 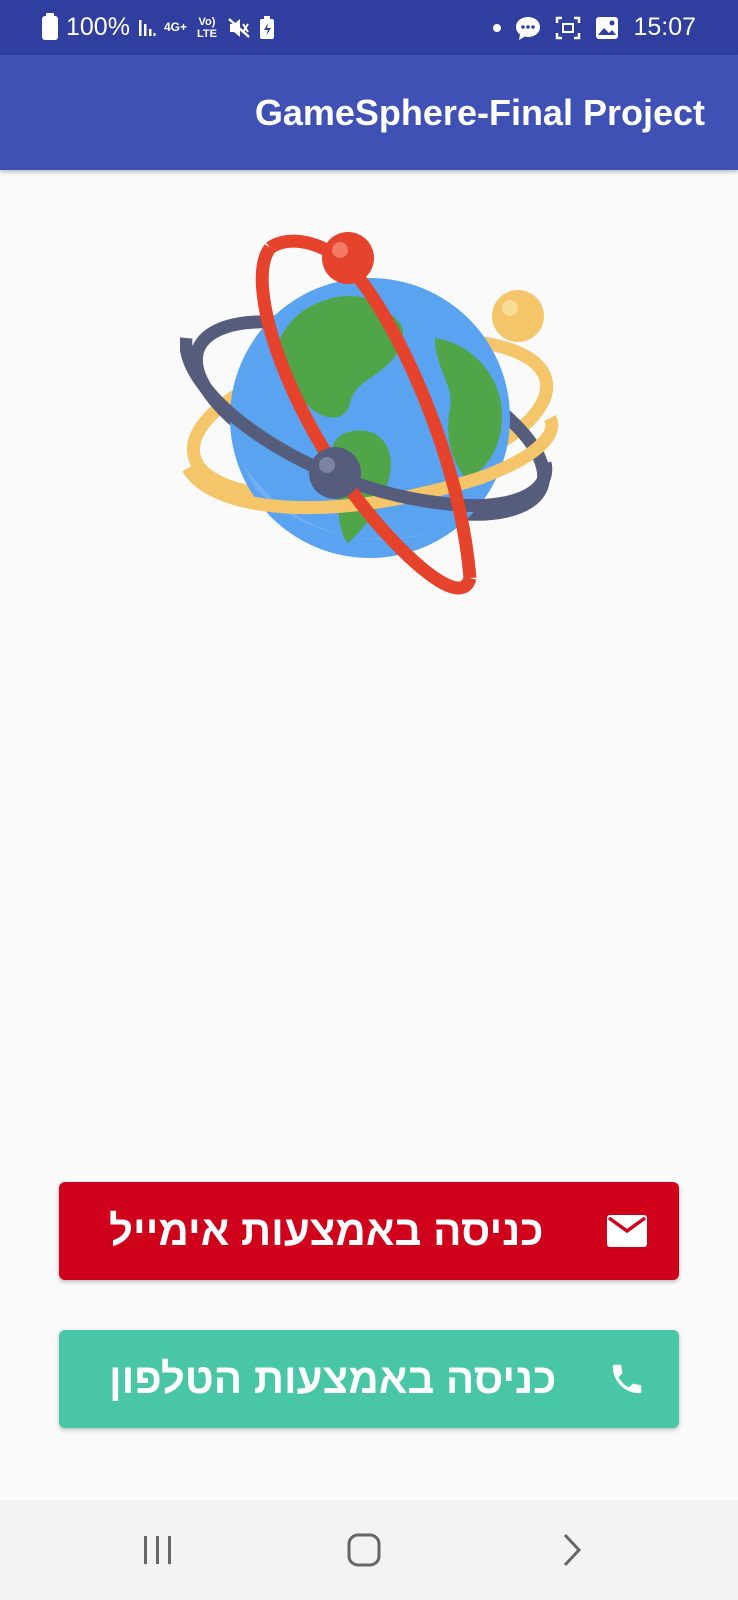 I want to click on globe-orbit-icon, so click(x=369, y=418).